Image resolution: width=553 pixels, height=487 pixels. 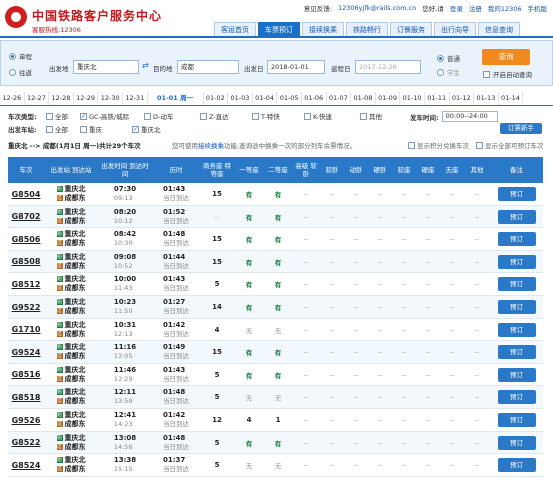 I want to click on nav-tab-1: 车票预订, so click(x=279, y=29).